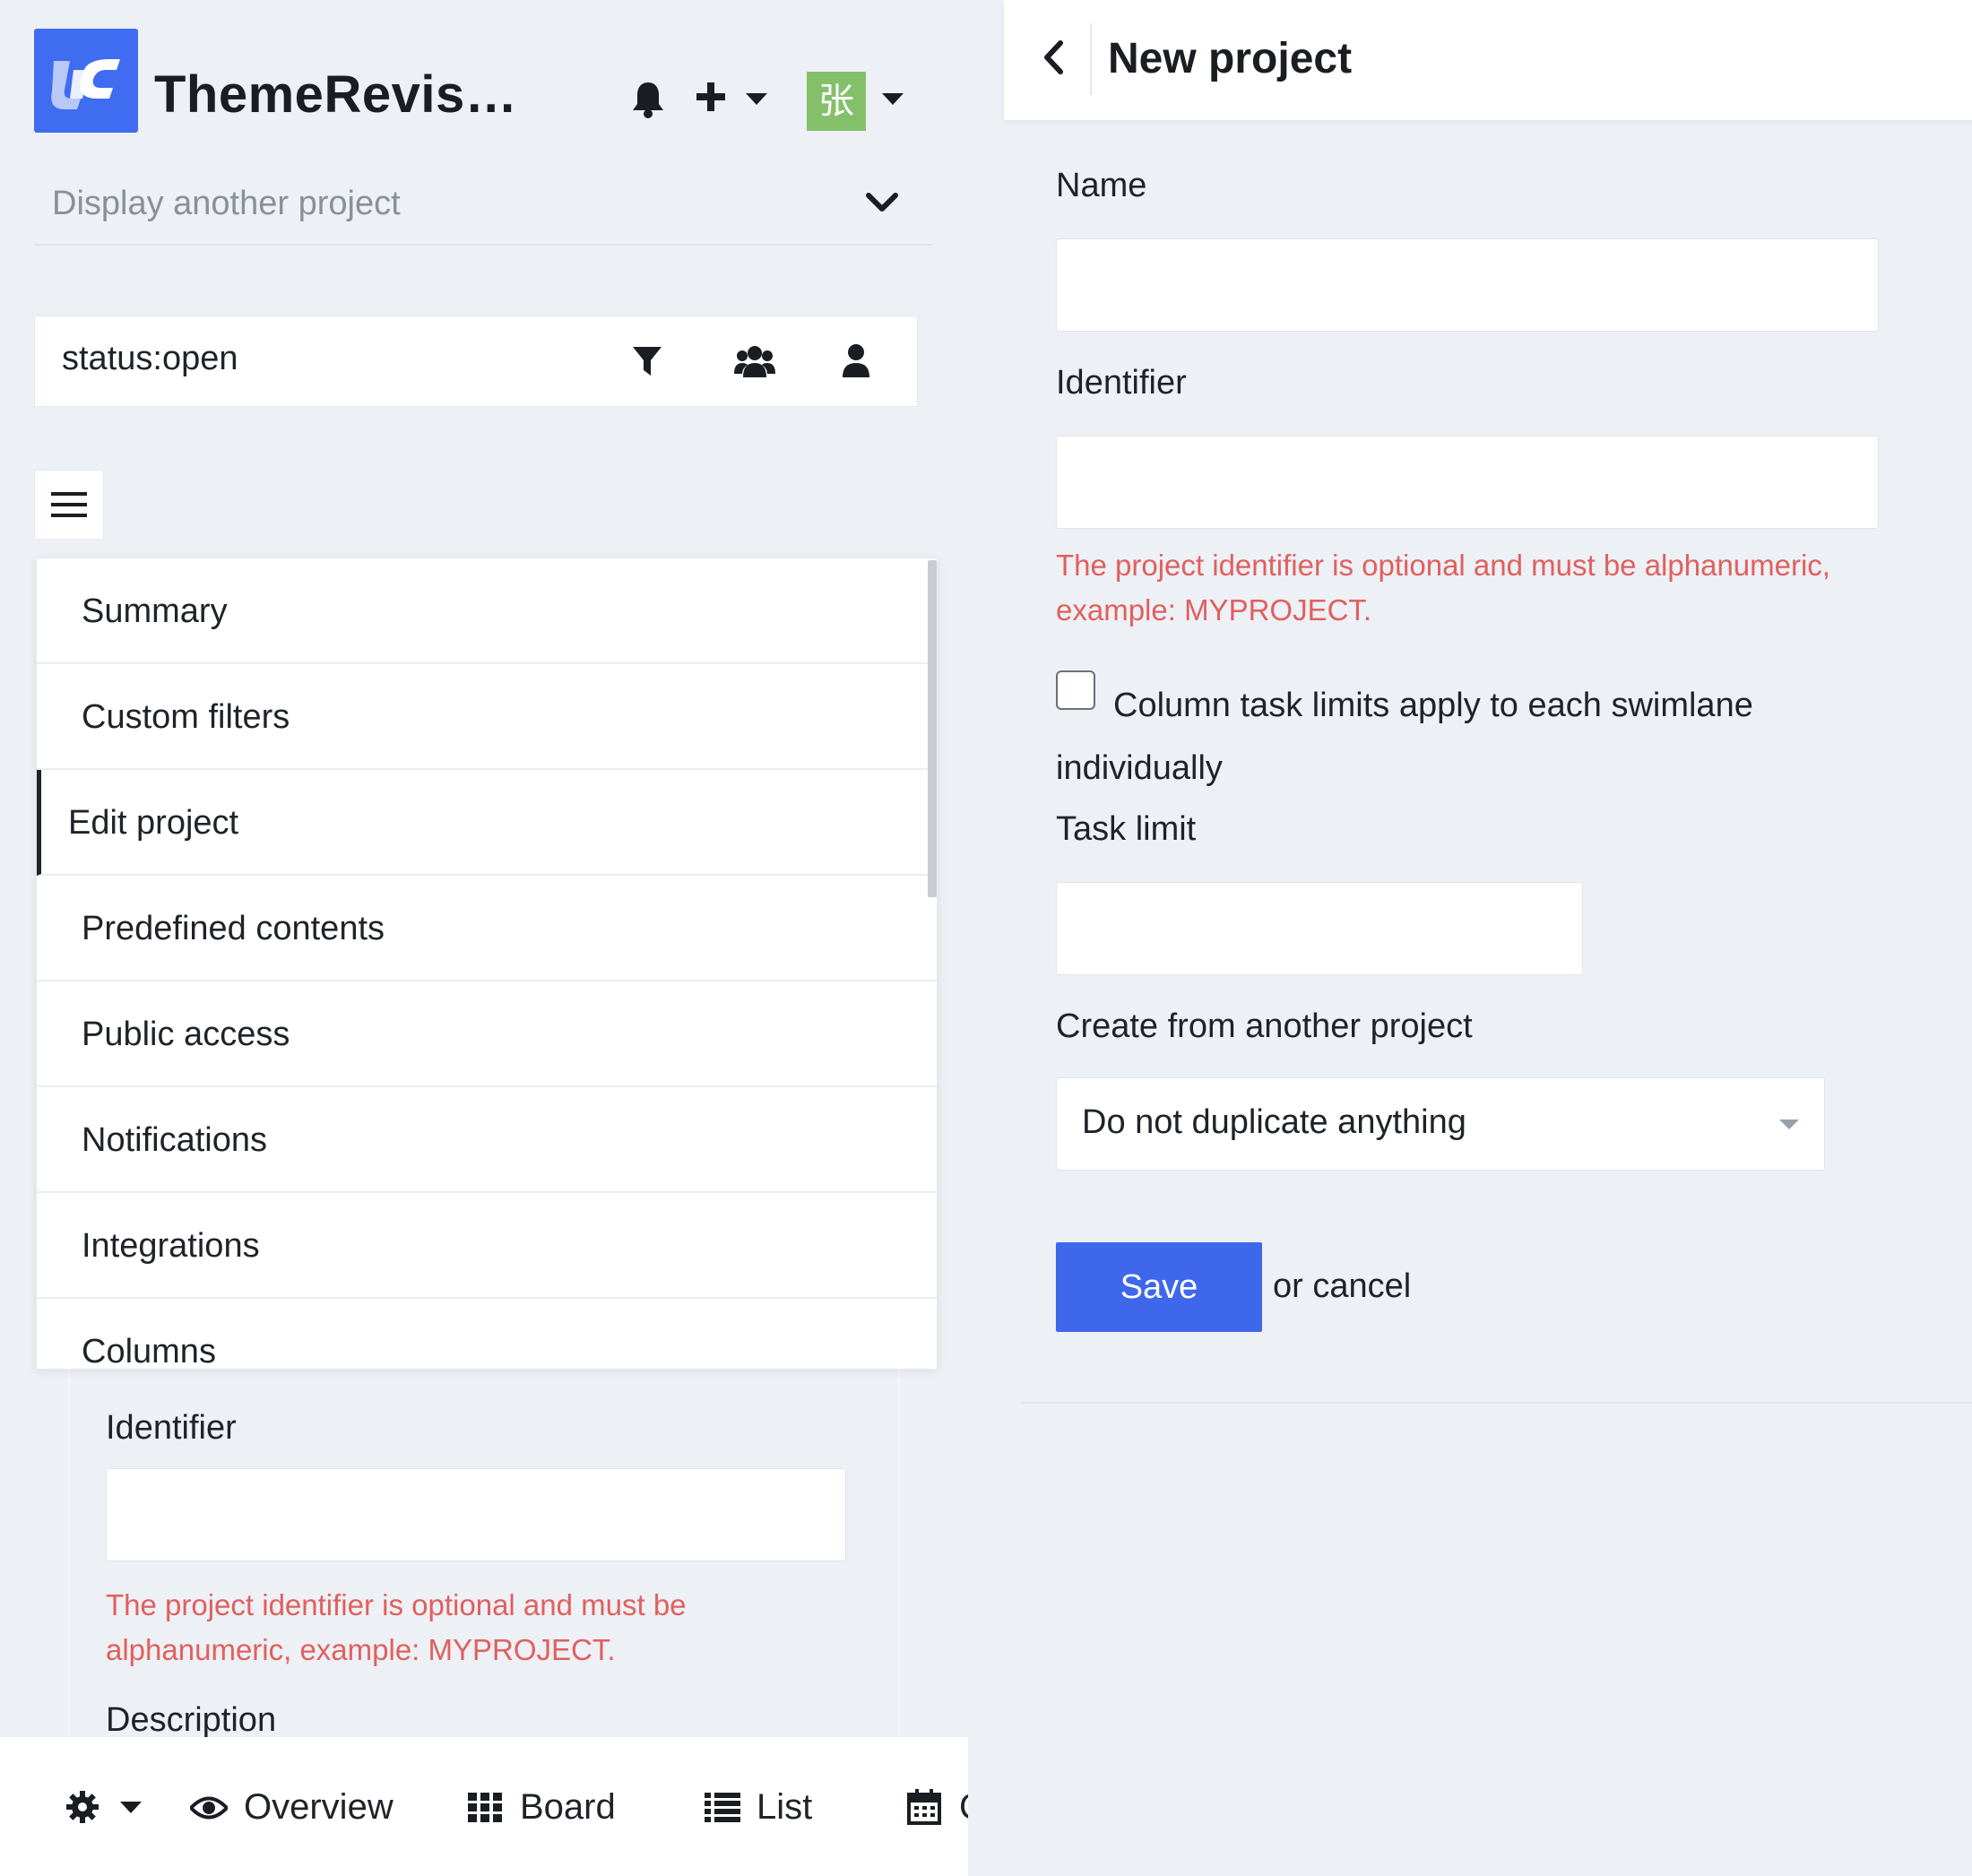 The image size is (1972, 1876). I want to click on name-input, so click(1467, 285).